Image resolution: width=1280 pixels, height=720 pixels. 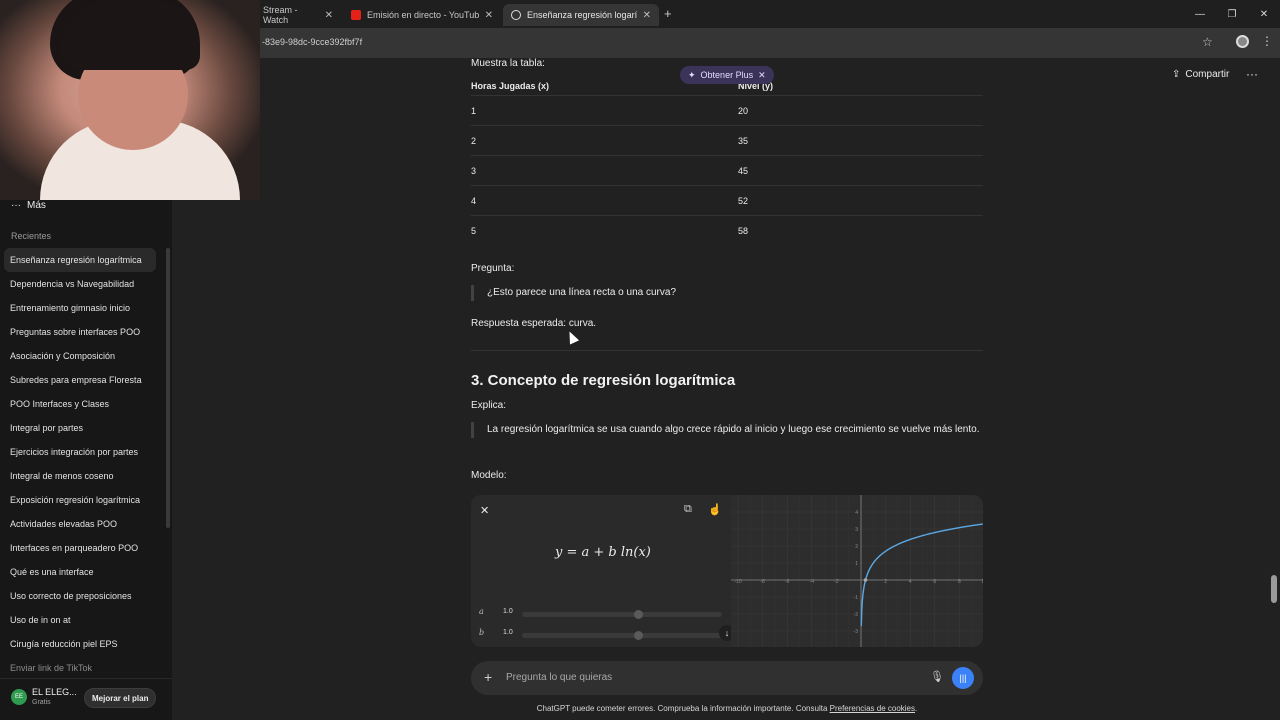 I want to click on x-tick-label: 8, so click(x=959, y=582).